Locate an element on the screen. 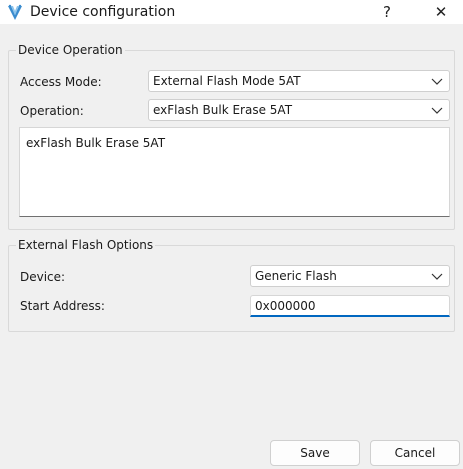 The height and width of the screenshot is (469, 463). device-value: Generic Flash is located at coordinates (296, 276).